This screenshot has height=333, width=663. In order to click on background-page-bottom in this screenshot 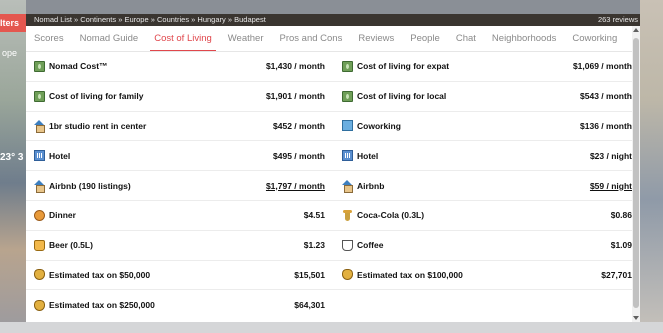, I will do `click(331, 327)`.